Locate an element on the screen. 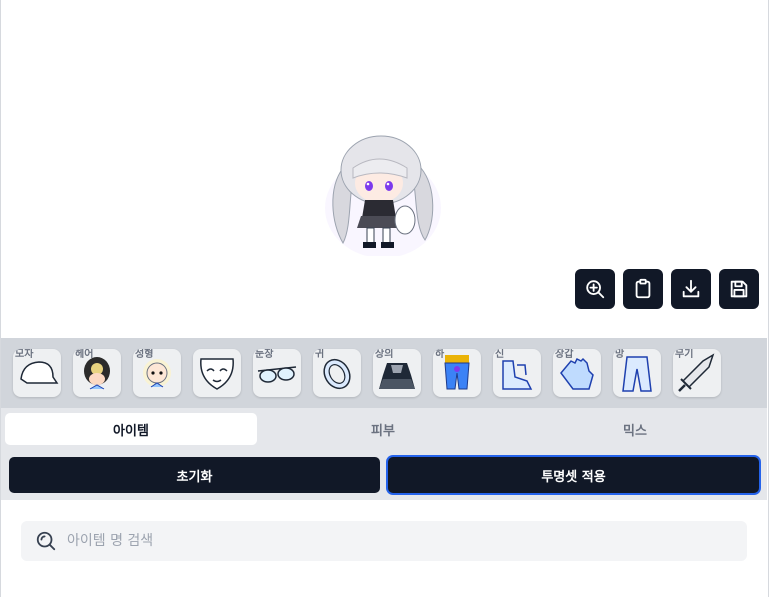 The height and width of the screenshot is (597, 769). reset-button: 초기화 is located at coordinates (194, 475).